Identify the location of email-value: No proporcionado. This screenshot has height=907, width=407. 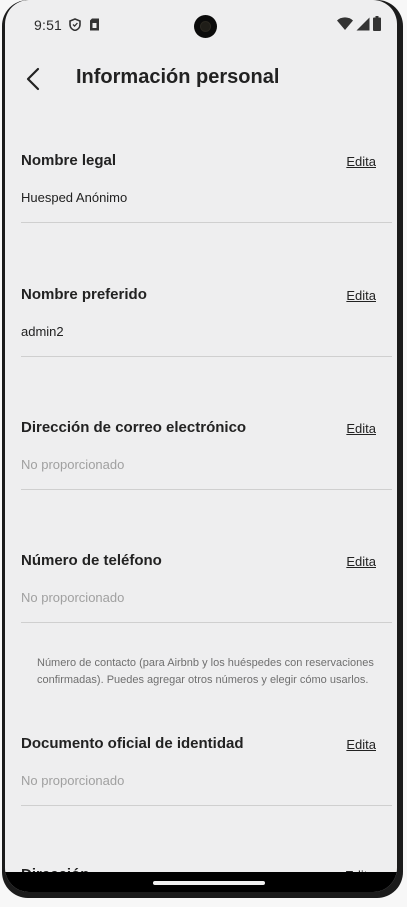
(73, 464).